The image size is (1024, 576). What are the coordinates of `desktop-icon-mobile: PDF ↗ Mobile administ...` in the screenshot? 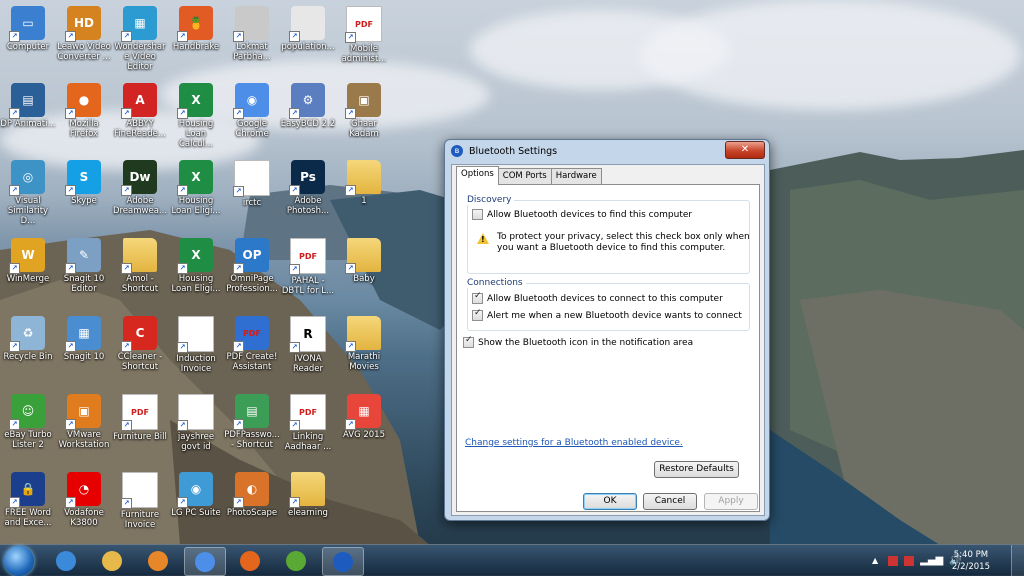 It's located at (364, 35).